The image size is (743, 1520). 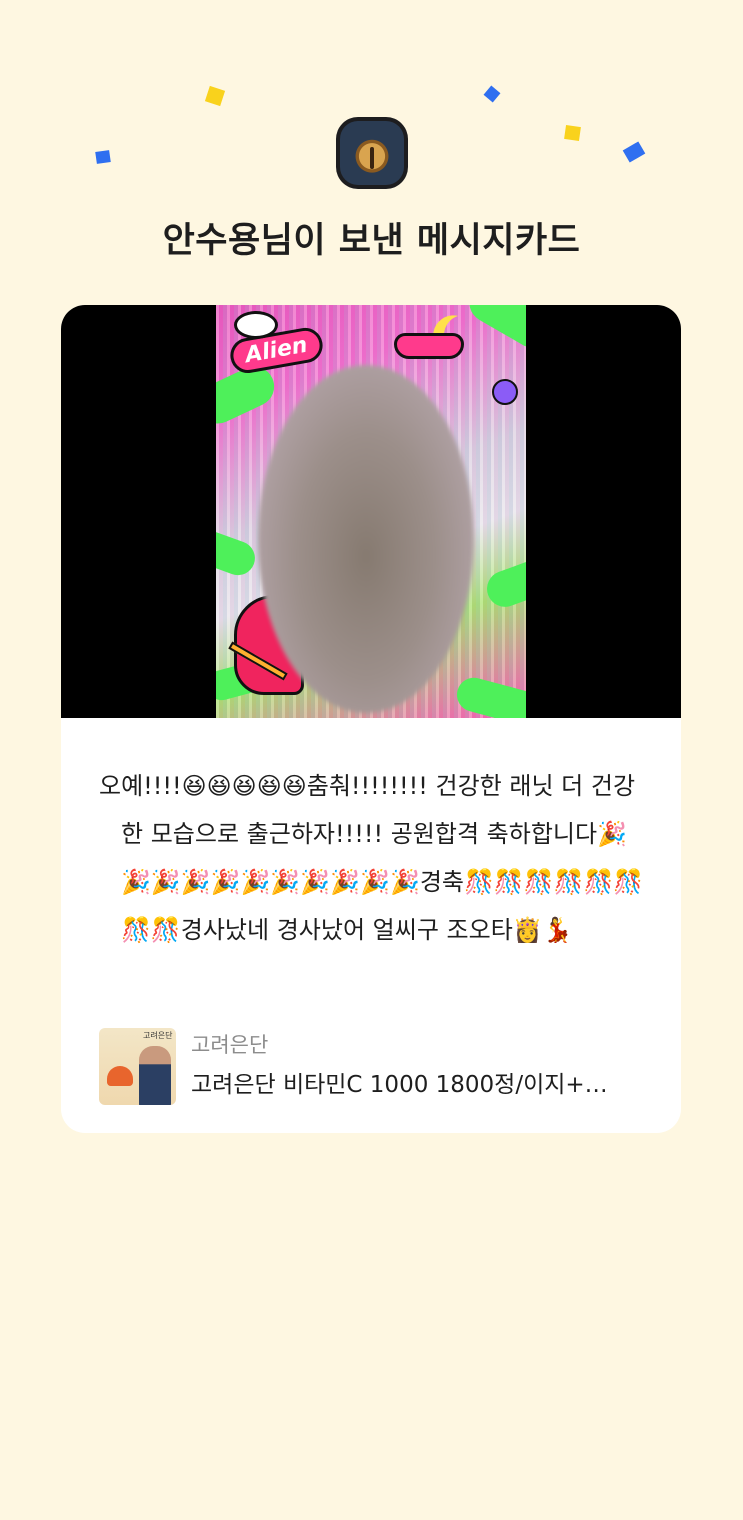 What do you see at coordinates (137, 1066) in the screenshot?
I see `product-thumbnail: 고려은단` at bounding box center [137, 1066].